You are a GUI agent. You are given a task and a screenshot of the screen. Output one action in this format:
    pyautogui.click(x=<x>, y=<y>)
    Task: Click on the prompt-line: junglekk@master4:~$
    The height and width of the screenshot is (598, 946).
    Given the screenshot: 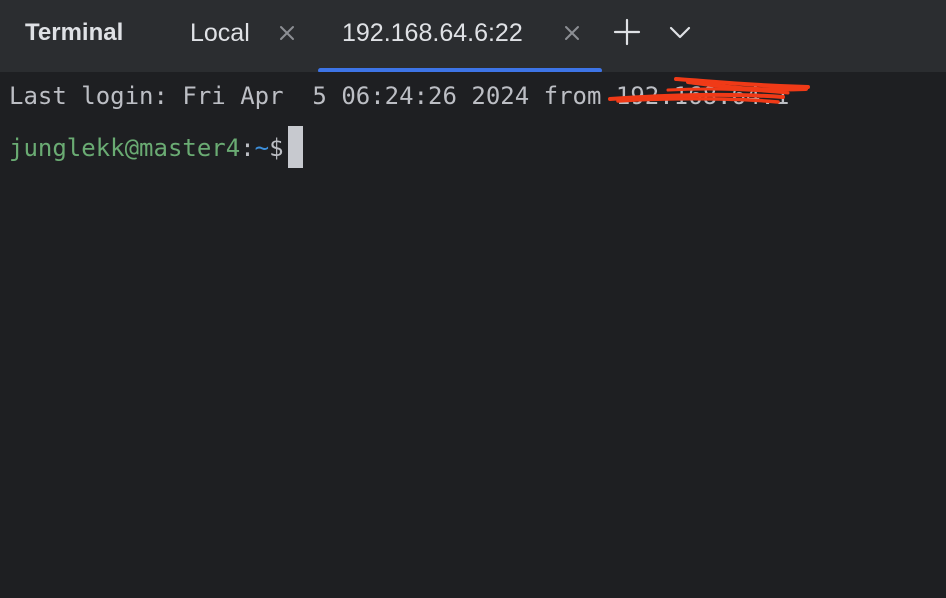 What is the action you would take?
    pyautogui.click(x=156, y=147)
    